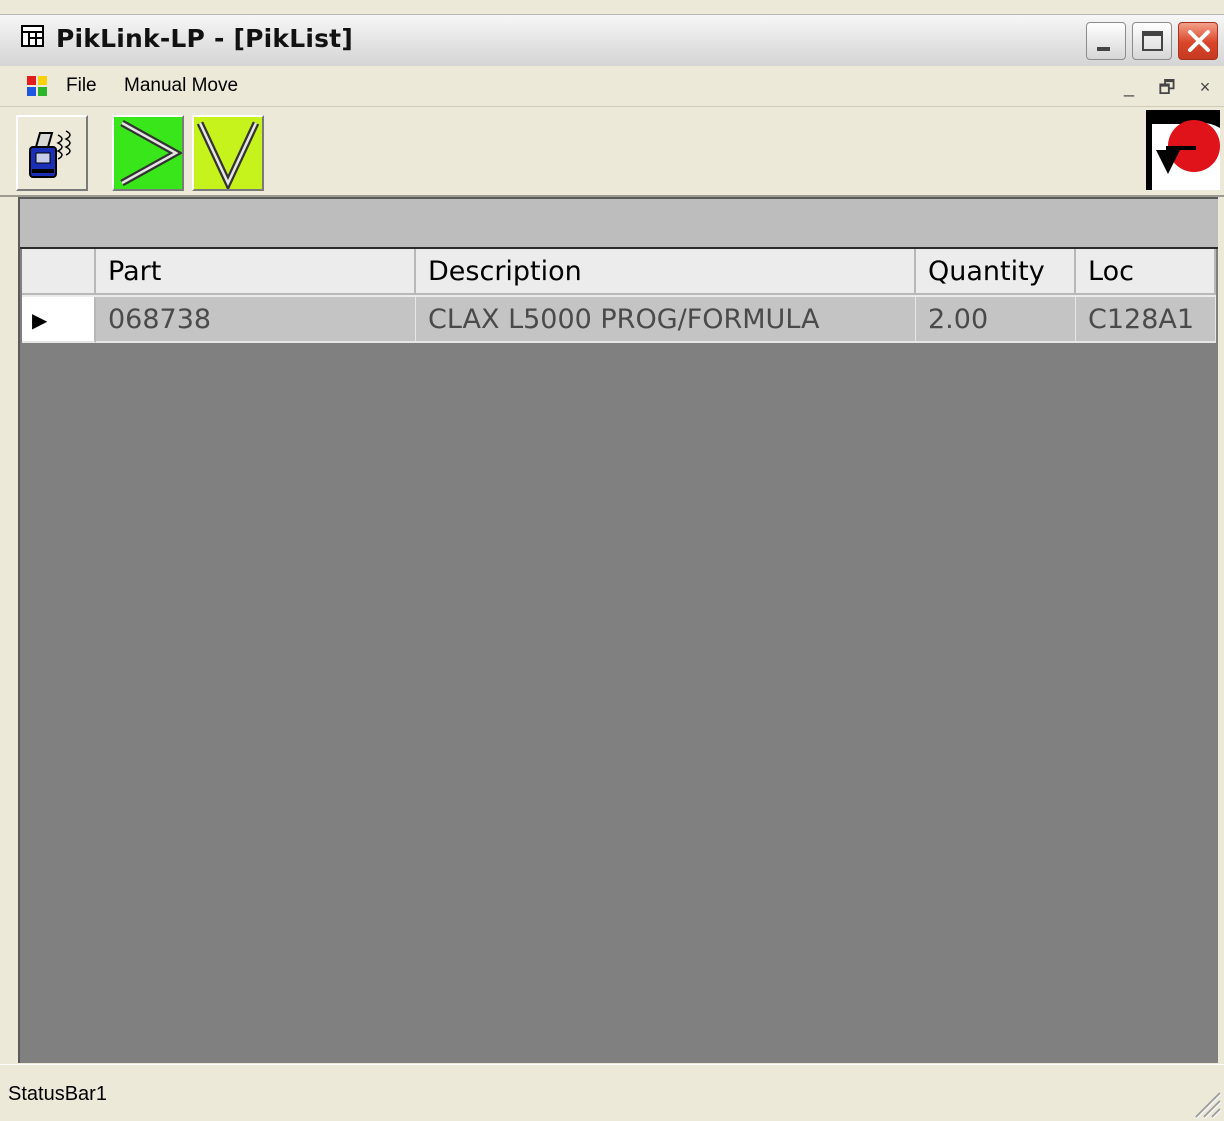 The height and width of the screenshot is (1121, 1224). I want to click on mdi-restore-button: 🗗, so click(1167, 87).